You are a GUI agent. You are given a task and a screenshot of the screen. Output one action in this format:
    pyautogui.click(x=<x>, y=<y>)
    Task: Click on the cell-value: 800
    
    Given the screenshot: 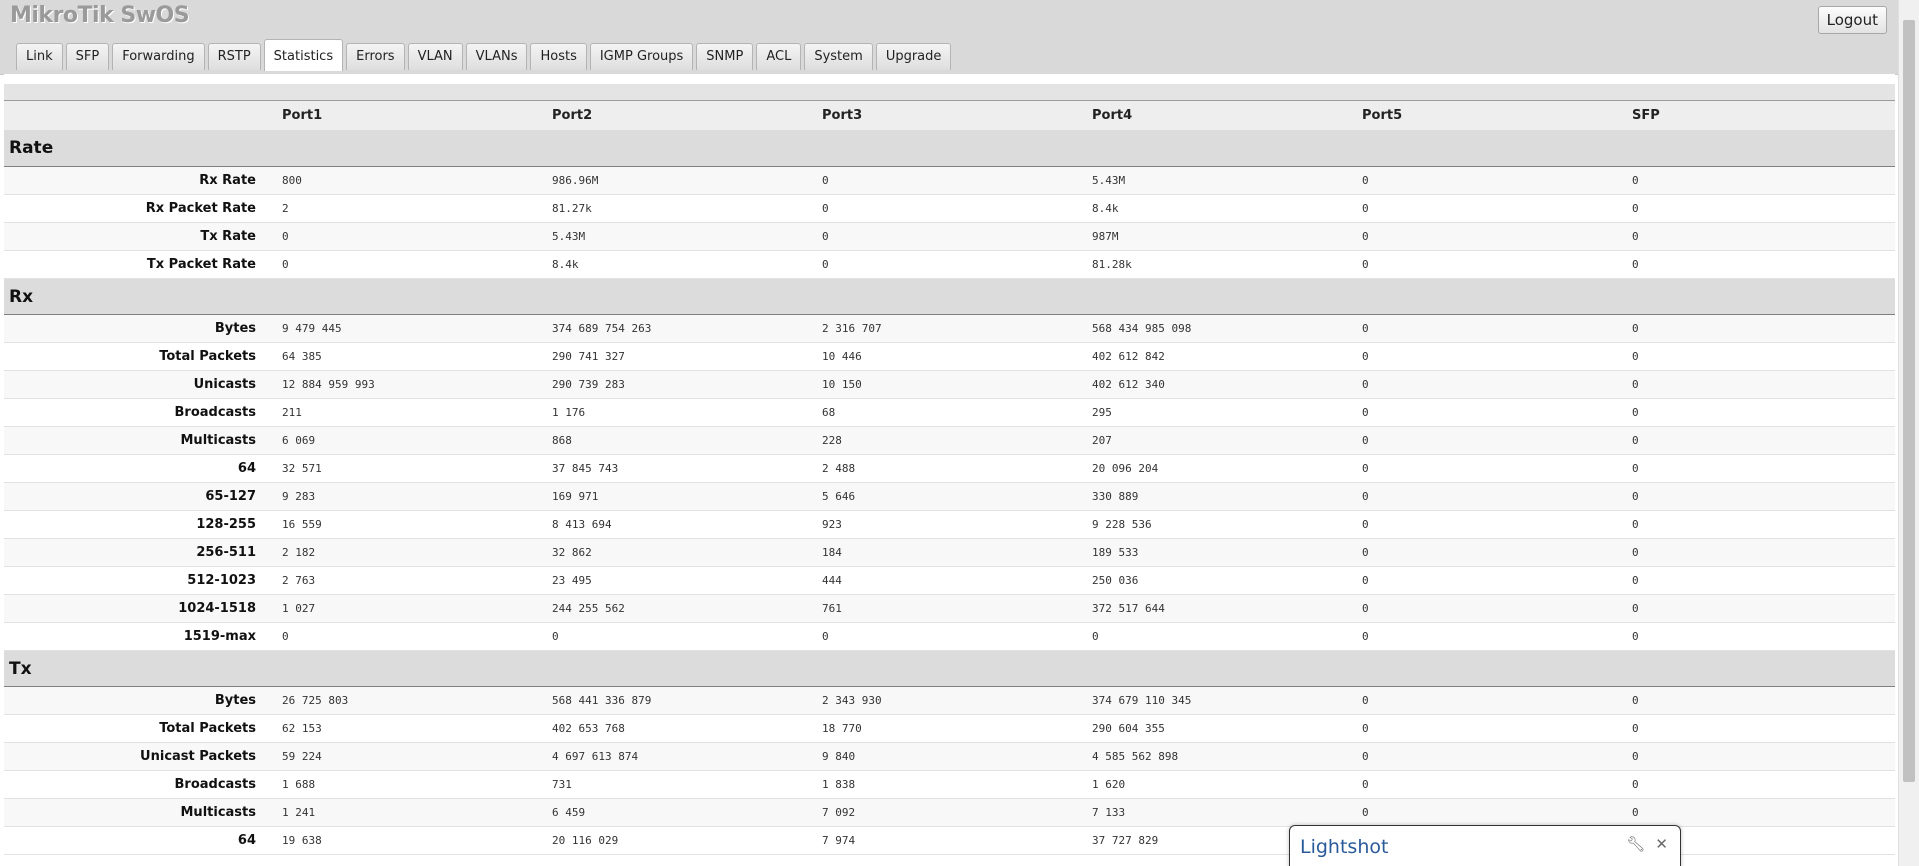 What is the action you would take?
    pyautogui.click(x=405, y=180)
    